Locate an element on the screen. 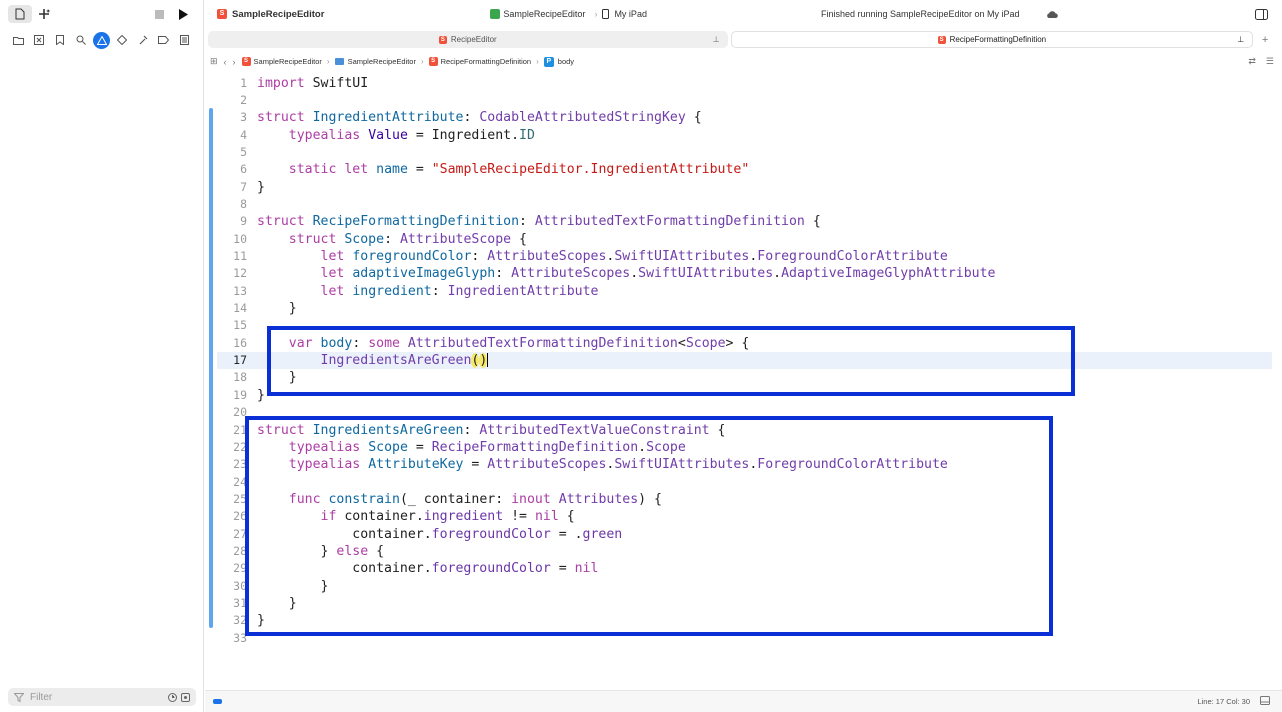 This screenshot has height=712, width=1282. bookmark-navigator-tab is located at coordinates (60, 40).